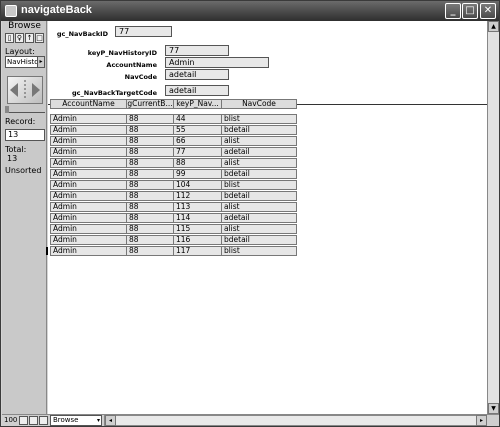 This screenshot has height=427, width=500. I want to click on nav-history-id-cell: 66, so click(197, 141).